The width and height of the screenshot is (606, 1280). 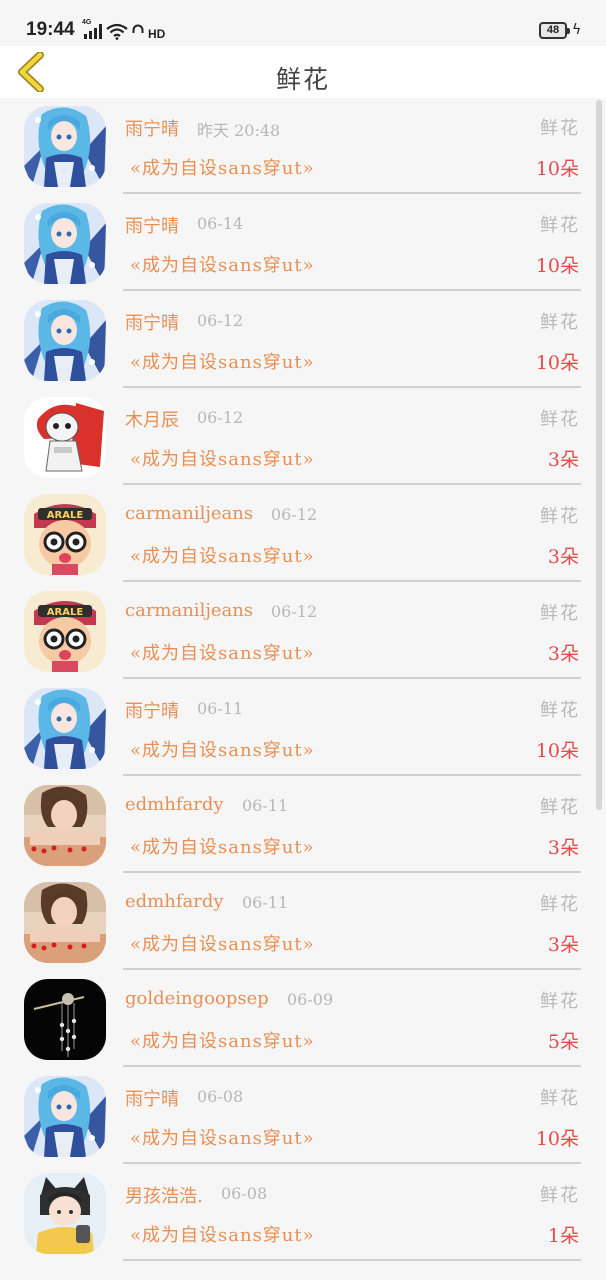 I want to click on battery-icon: 48, so click(x=554, y=30).